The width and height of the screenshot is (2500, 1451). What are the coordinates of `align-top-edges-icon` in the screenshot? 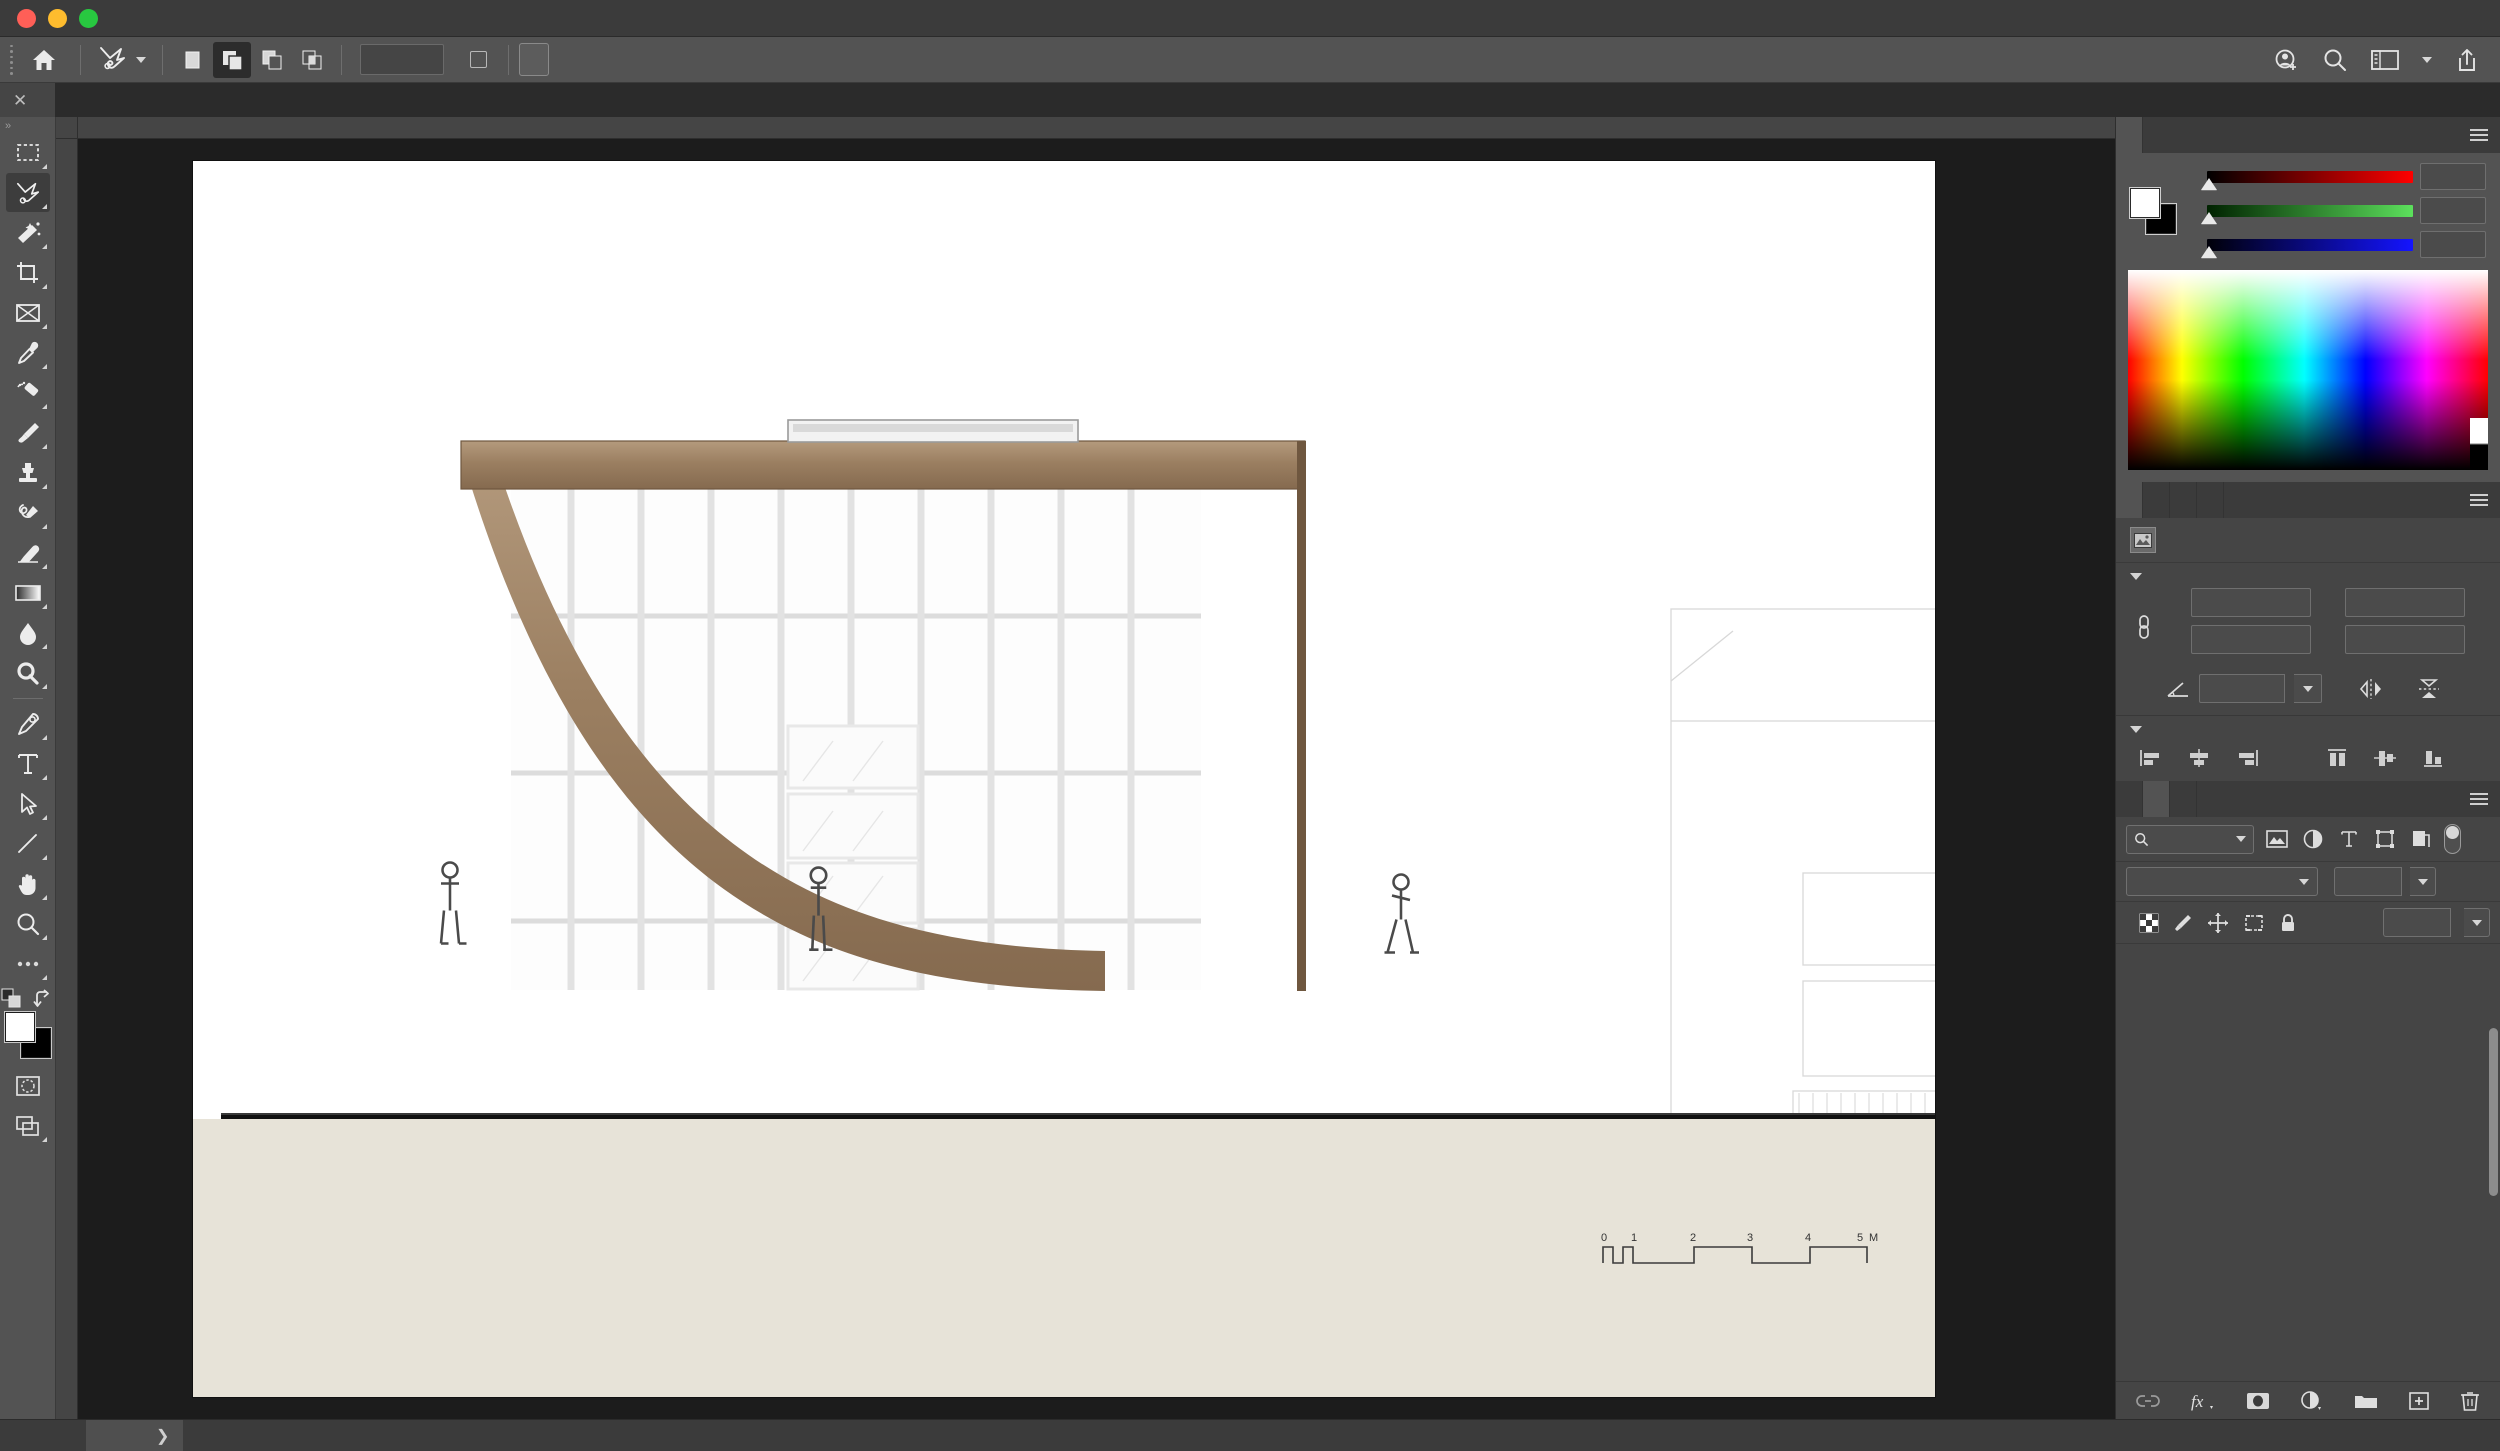 It's located at (2337, 758).